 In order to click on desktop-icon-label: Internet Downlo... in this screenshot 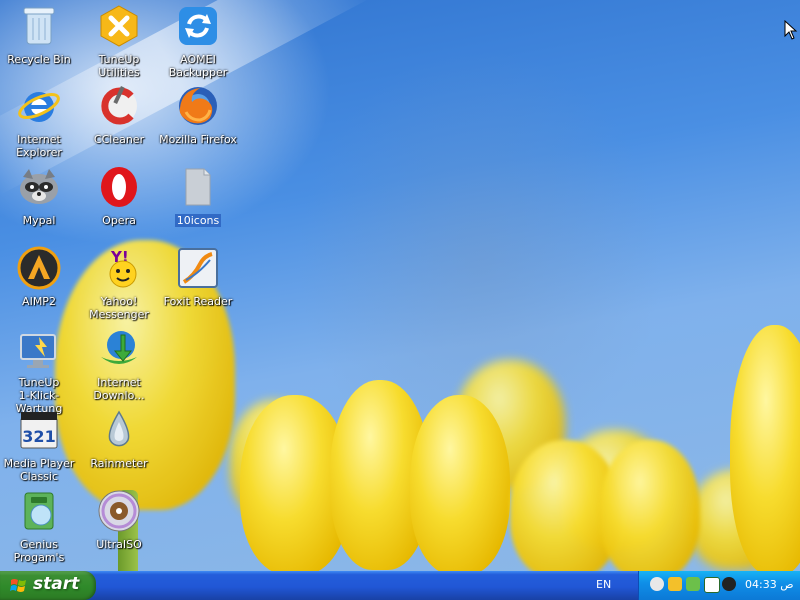, I will do `click(119, 389)`.